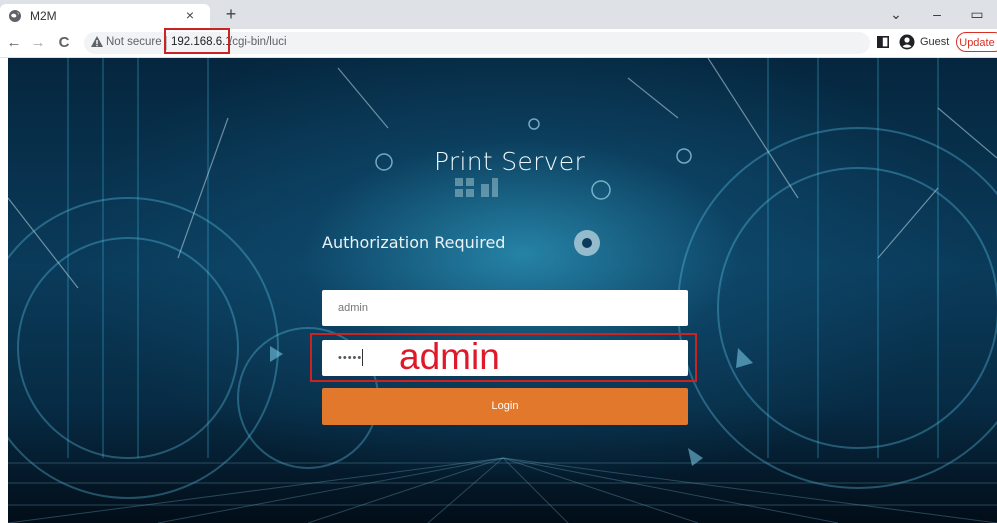 The width and height of the screenshot is (997, 523). I want to click on restore-button: ▭, so click(977, 14).